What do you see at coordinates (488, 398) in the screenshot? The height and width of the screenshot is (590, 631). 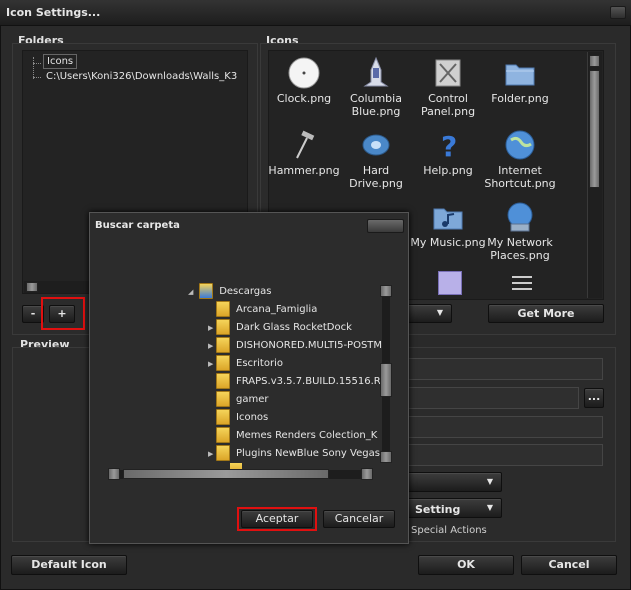 I see `path-field` at bounding box center [488, 398].